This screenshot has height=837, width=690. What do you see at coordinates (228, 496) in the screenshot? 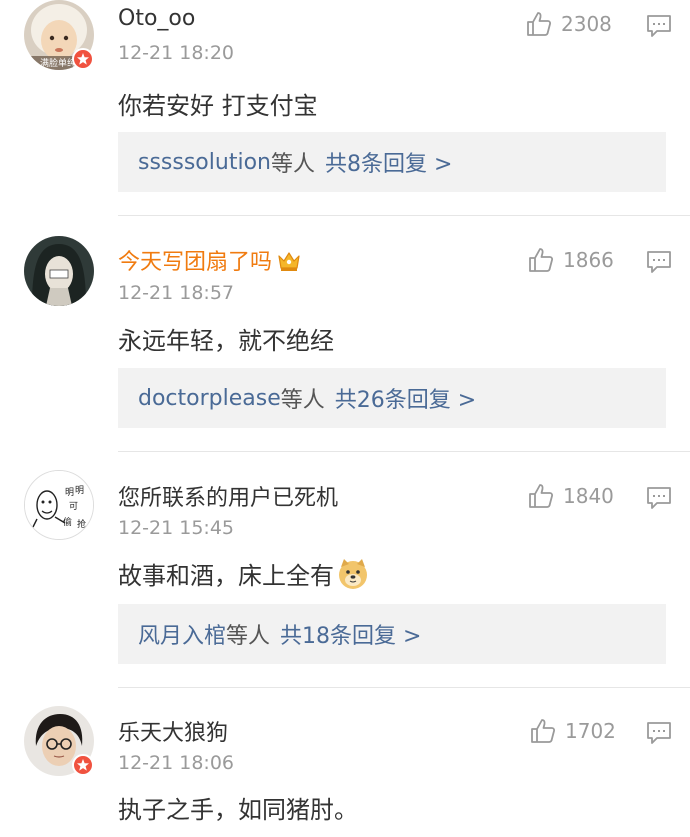
I see `username: 您所联系的用户已死机` at bounding box center [228, 496].